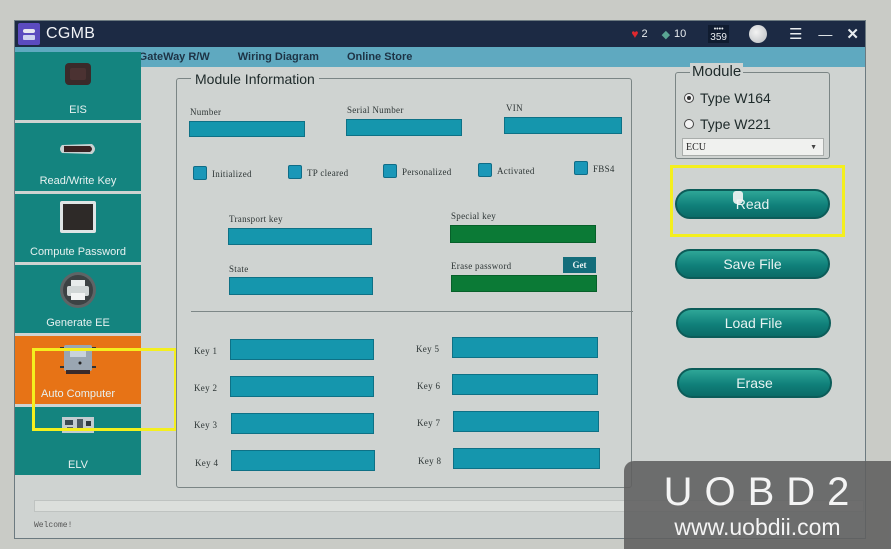  I want to click on menu-online-store: Online Store, so click(379, 57).